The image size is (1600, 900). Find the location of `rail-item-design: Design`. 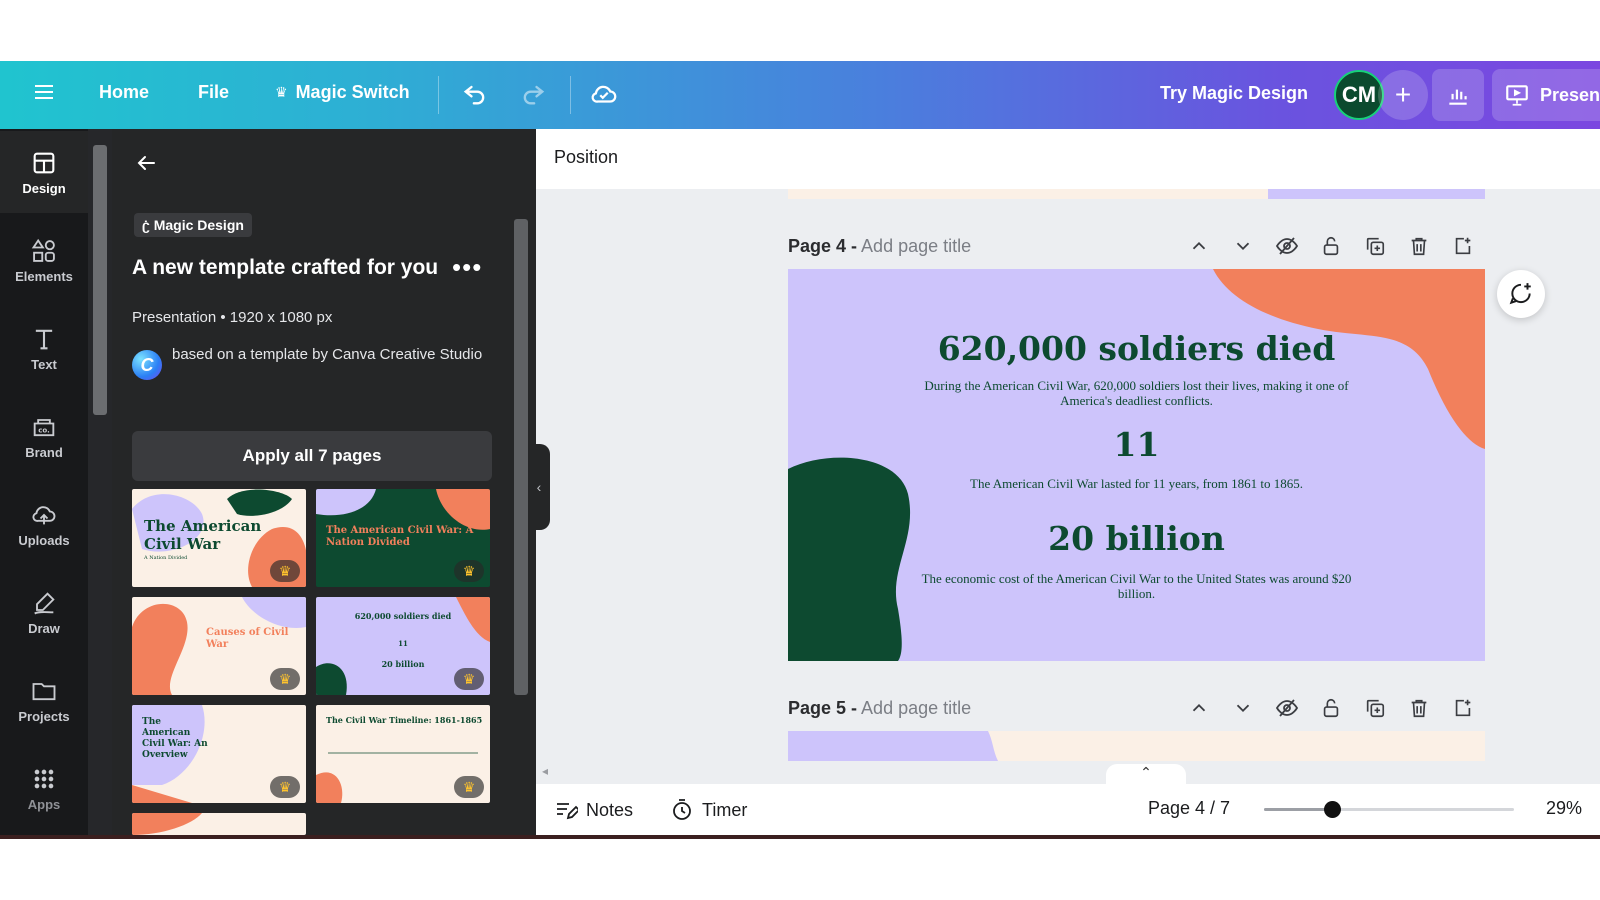

rail-item-design: Design is located at coordinates (44, 172).